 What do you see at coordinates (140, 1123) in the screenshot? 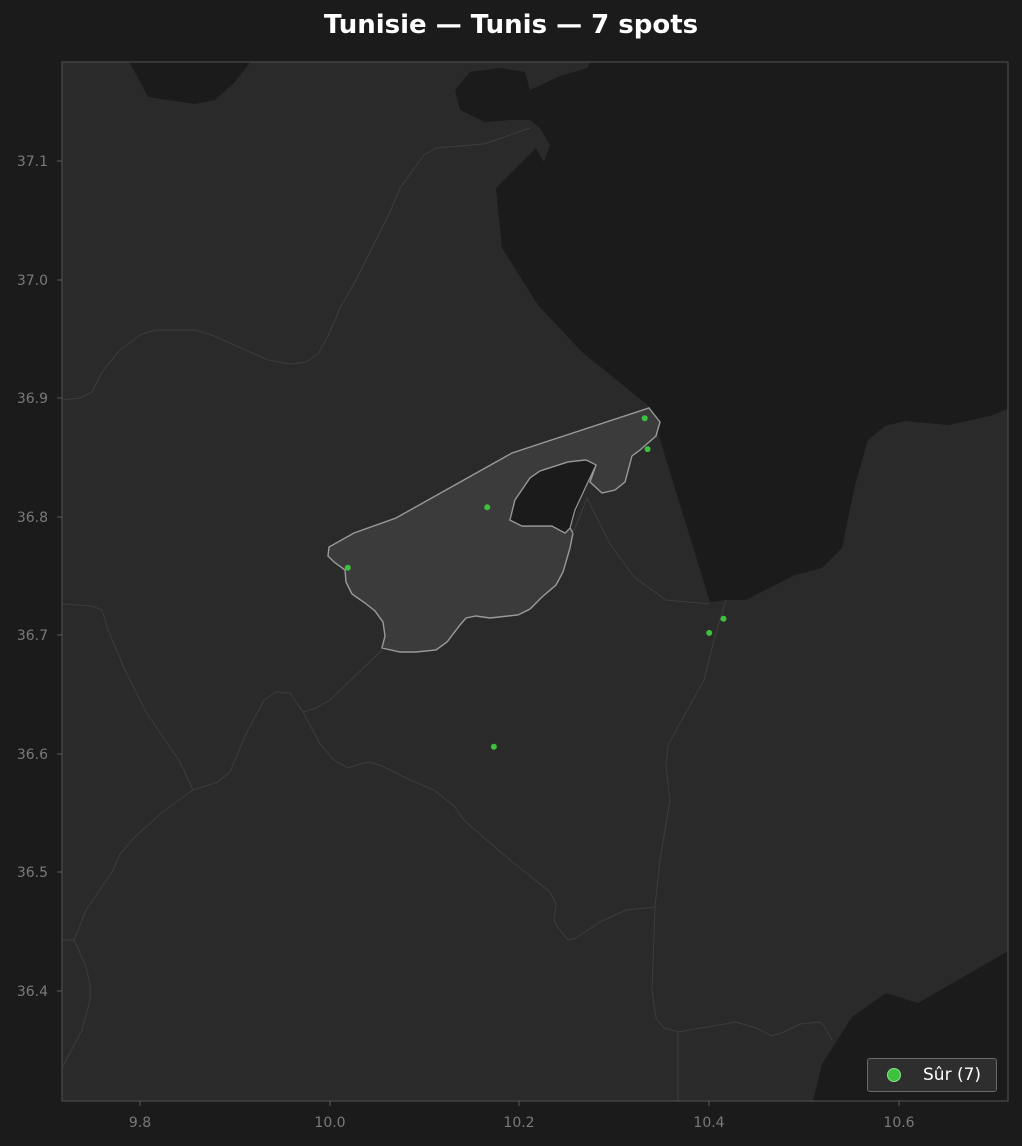
I see `x-tick-label: 9.8` at bounding box center [140, 1123].